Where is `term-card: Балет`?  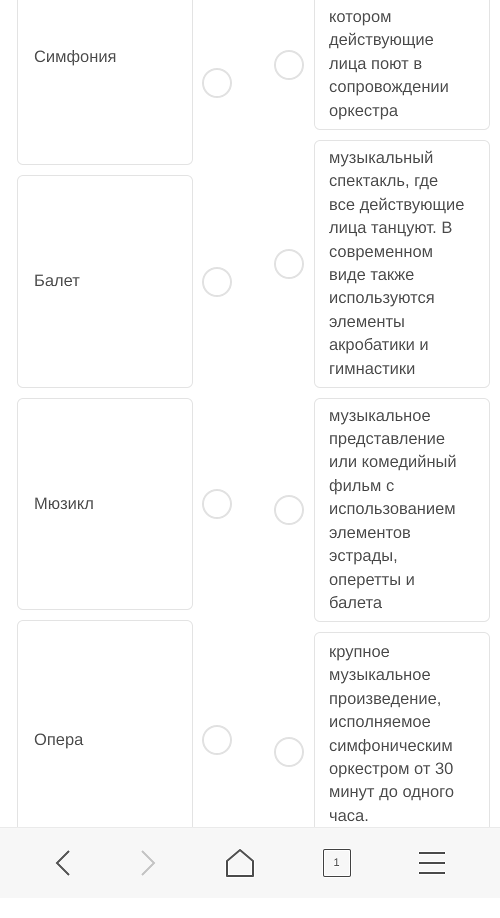
term-card: Балет is located at coordinates (105, 281).